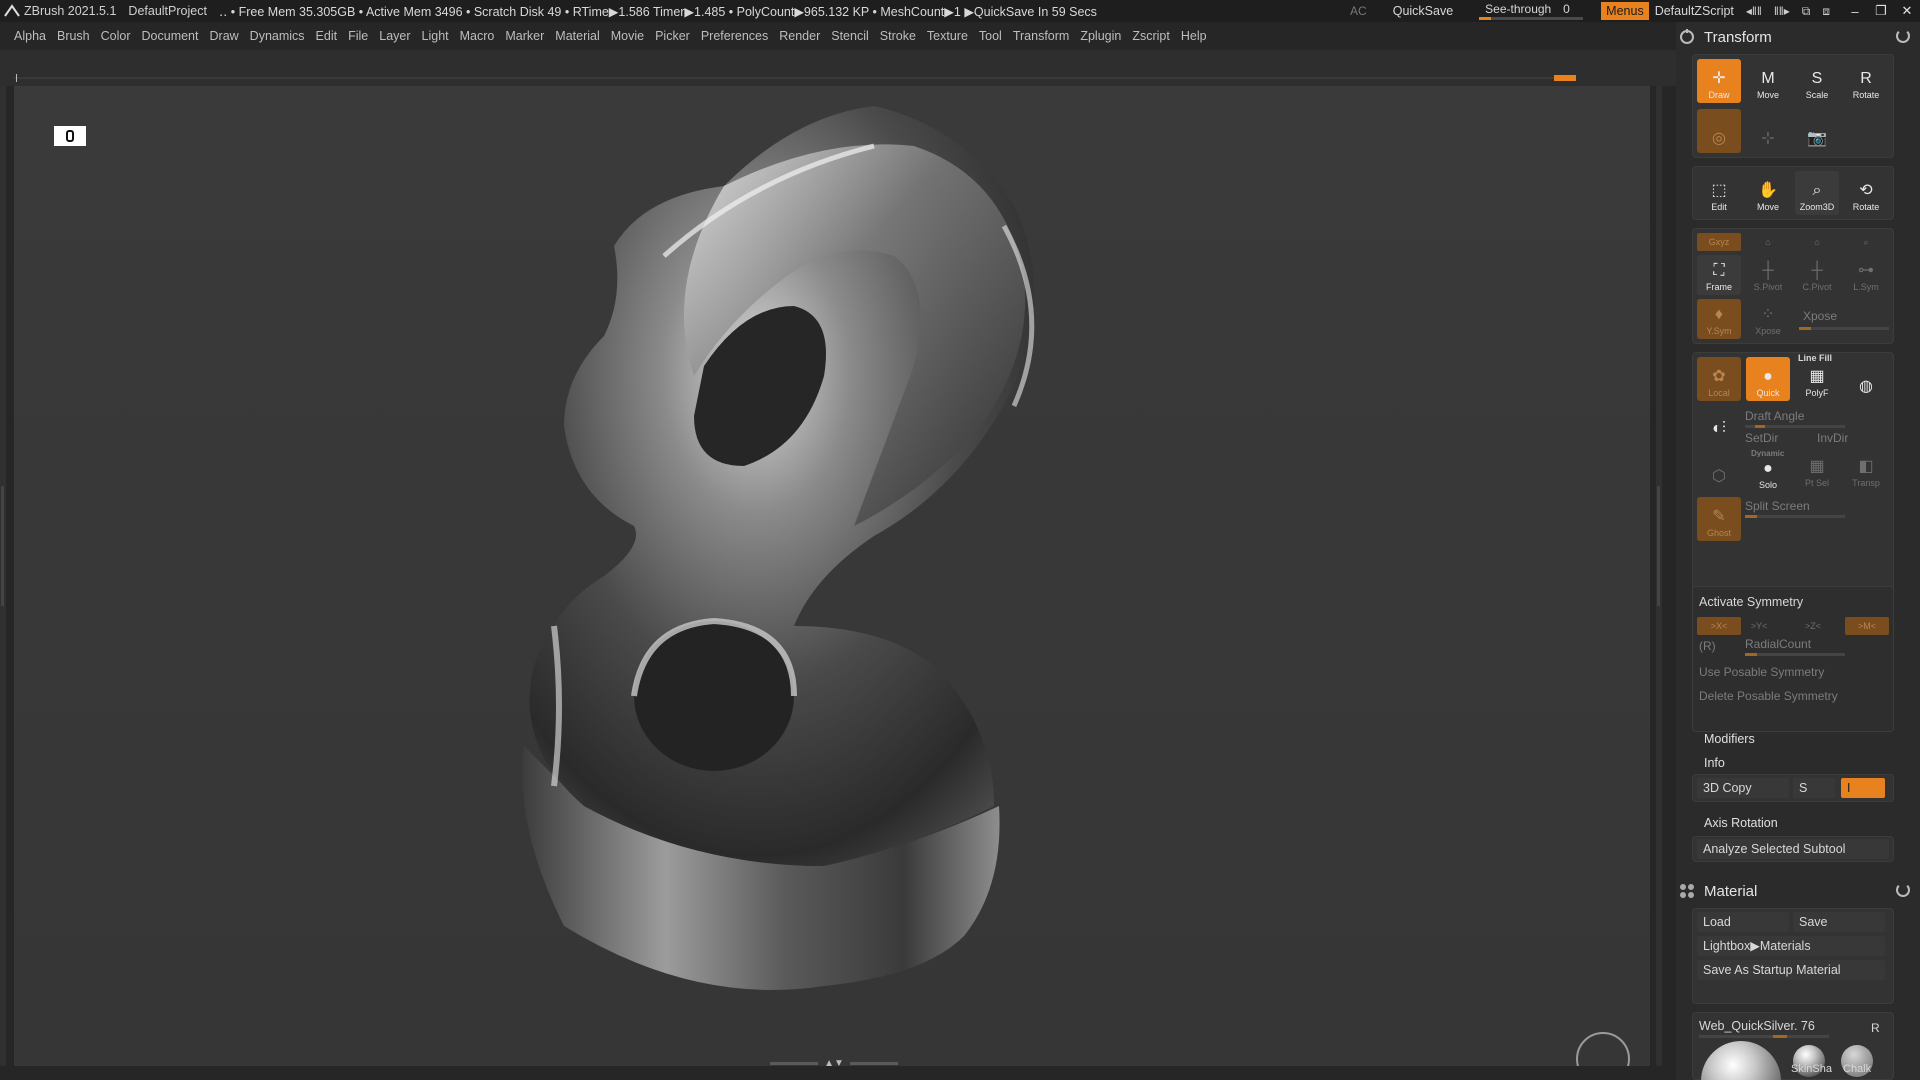 The height and width of the screenshot is (1080, 1920). What do you see at coordinates (1817, 471) in the screenshot?
I see `ptsel-button: ▦ Pt Sel` at bounding box center [1817, 471].